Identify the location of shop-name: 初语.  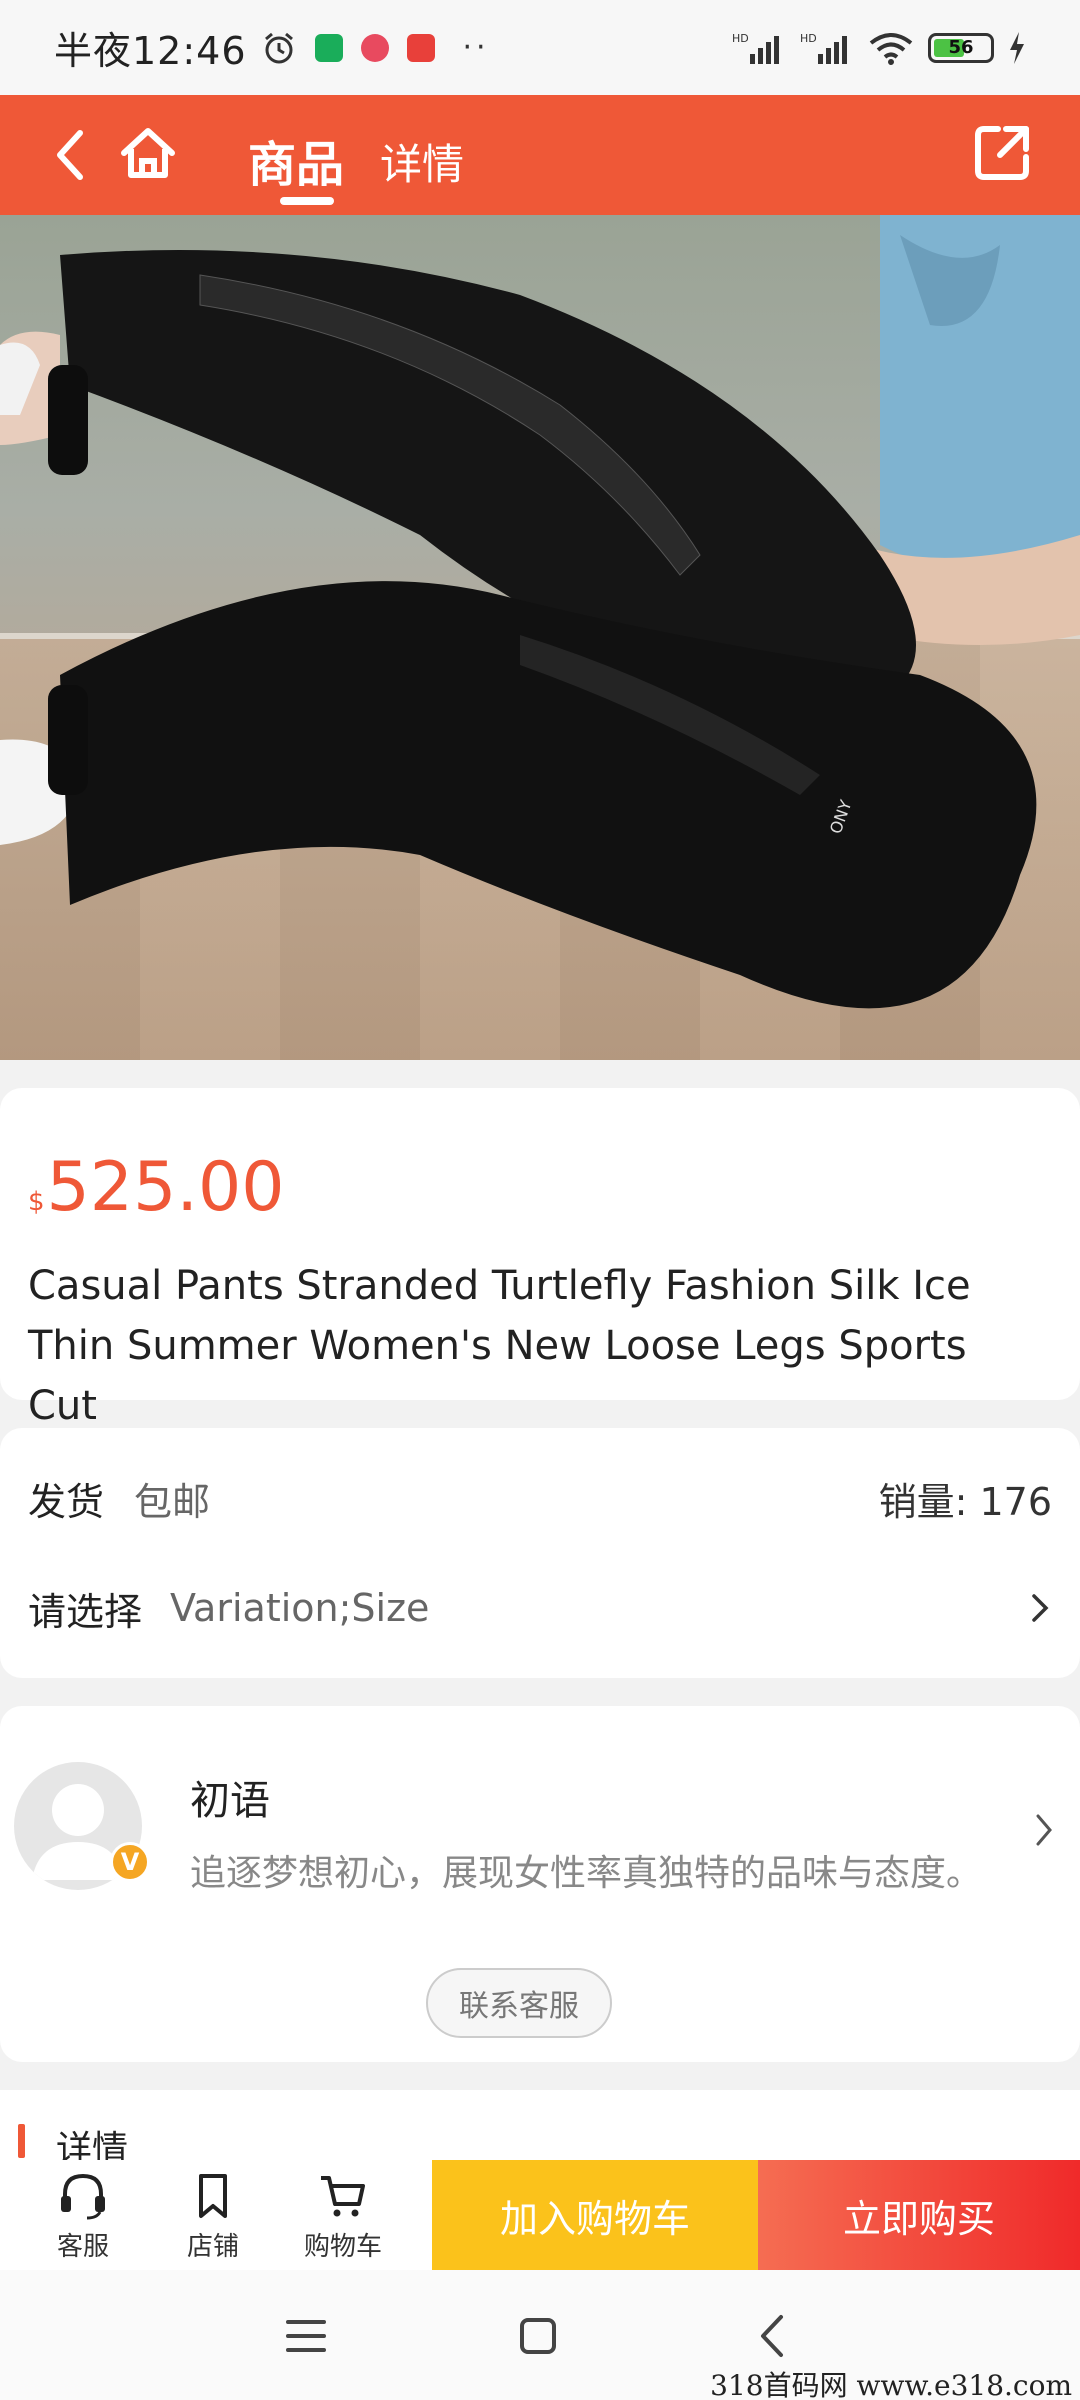
(230, 1797).